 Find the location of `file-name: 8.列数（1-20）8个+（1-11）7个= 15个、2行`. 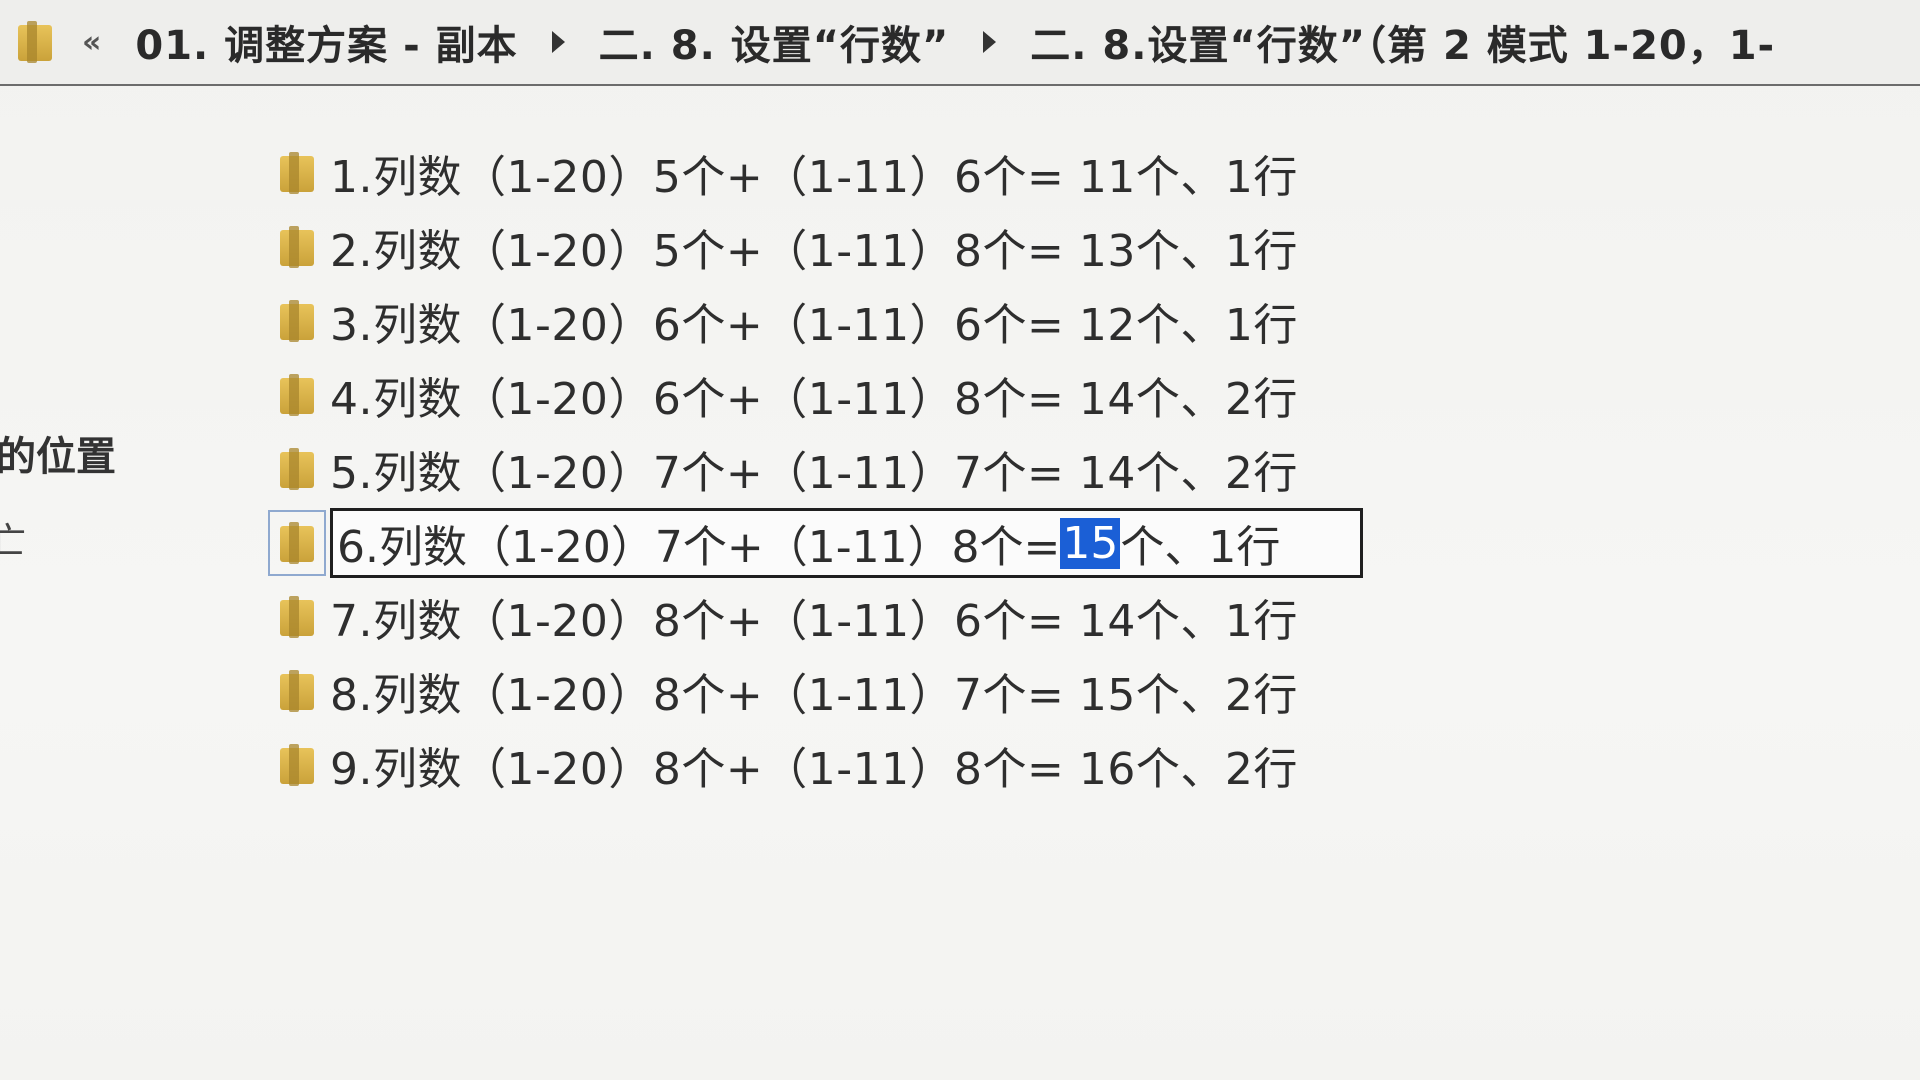

file-name: 8.列数（1-20）8个+（1-11）7个= 15个、2行 is located at coordinates (814, 695).